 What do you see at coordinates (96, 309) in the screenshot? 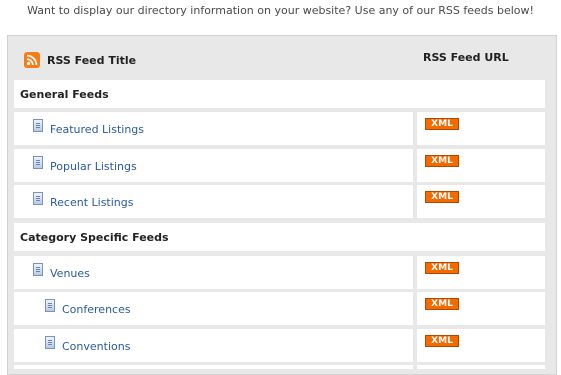
I see `feed-link-conferences: Conferences` at bounding box center [96, 309].